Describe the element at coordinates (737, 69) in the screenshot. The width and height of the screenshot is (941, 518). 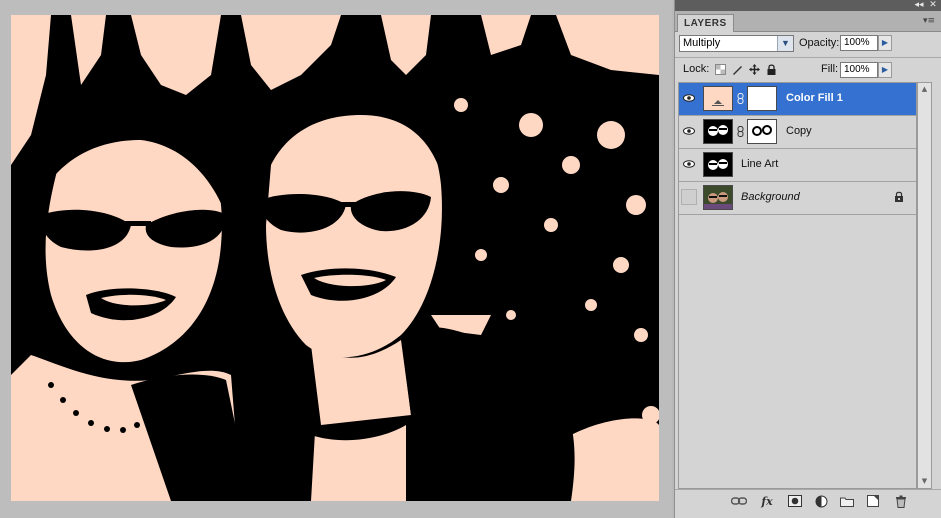
I see `lock-image-icon` at that location.